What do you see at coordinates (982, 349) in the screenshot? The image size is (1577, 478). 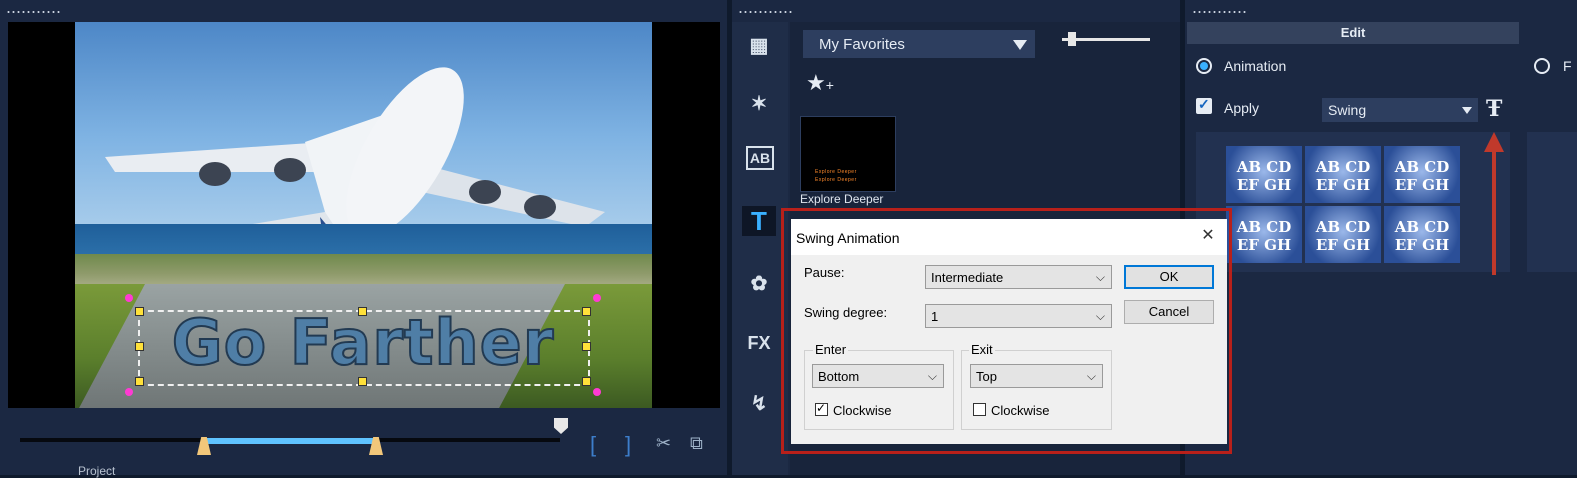 I see `exit-label: Exit` at bounding box center [982, 349].